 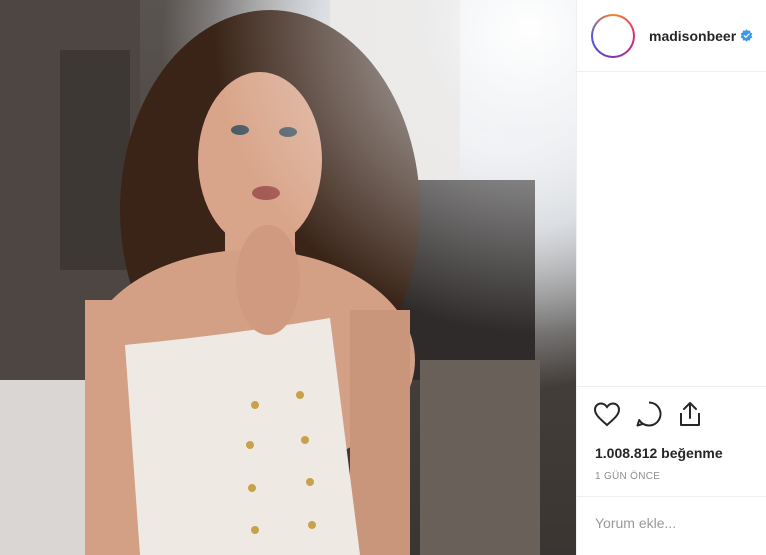 What do you see at coordinates (607, 416) in the screenshot?
I see `heart-icon` at bounding box center [607, 416].